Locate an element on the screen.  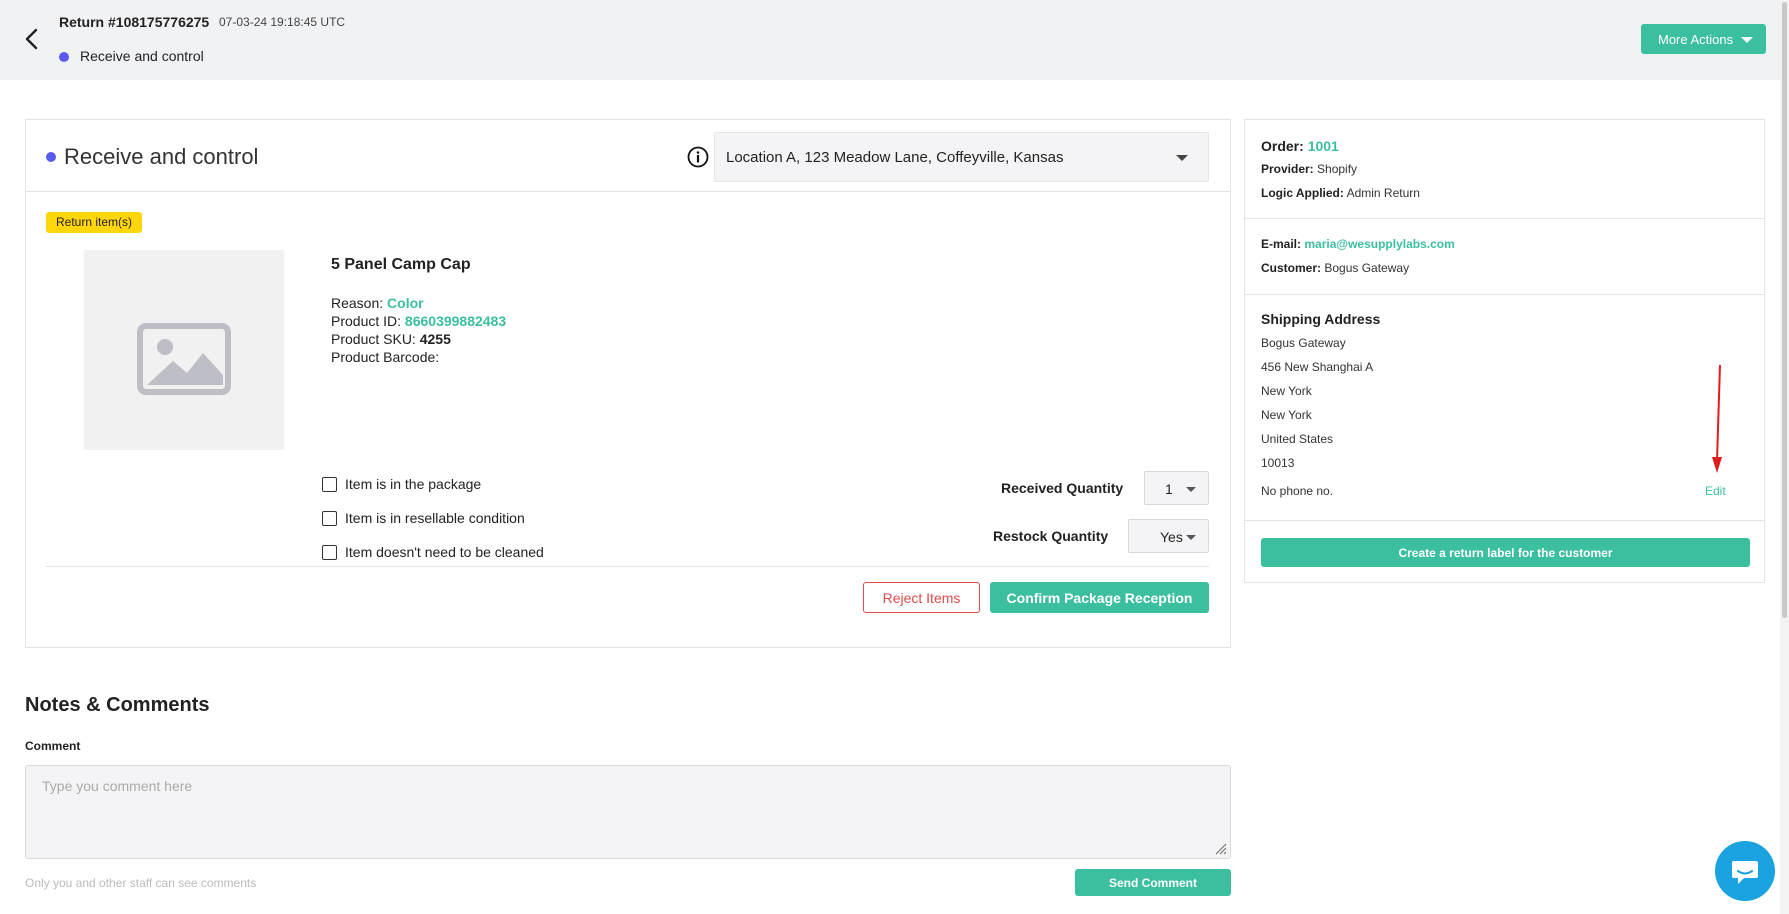
image-placeholder-icon is located at coordinates (184, 359).